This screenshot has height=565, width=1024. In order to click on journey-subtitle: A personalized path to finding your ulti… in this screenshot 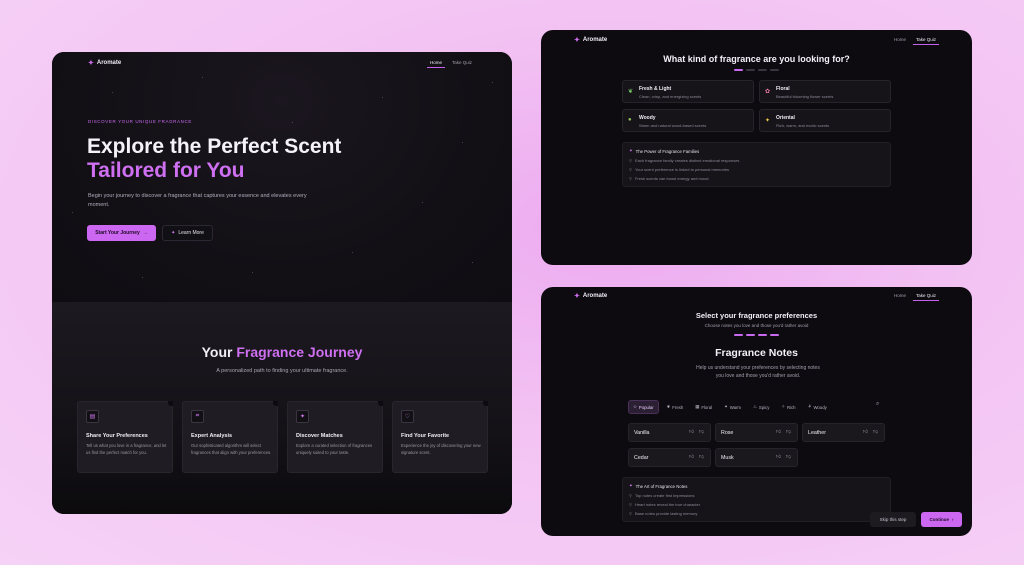, I will do `click(282, 371)`.